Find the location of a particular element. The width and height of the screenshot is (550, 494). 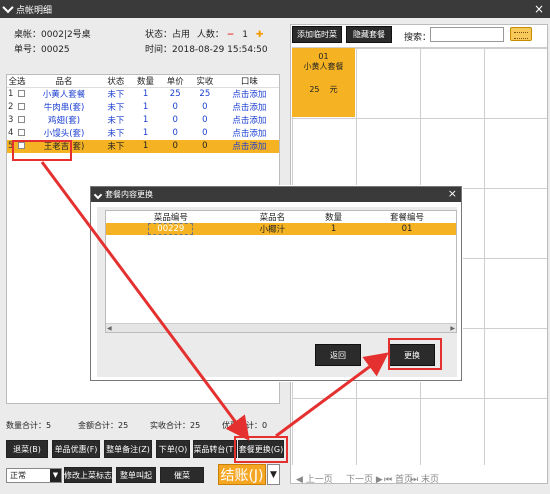

package-replace-button: 套餐更换(G) is located at coordinates (261, 449).